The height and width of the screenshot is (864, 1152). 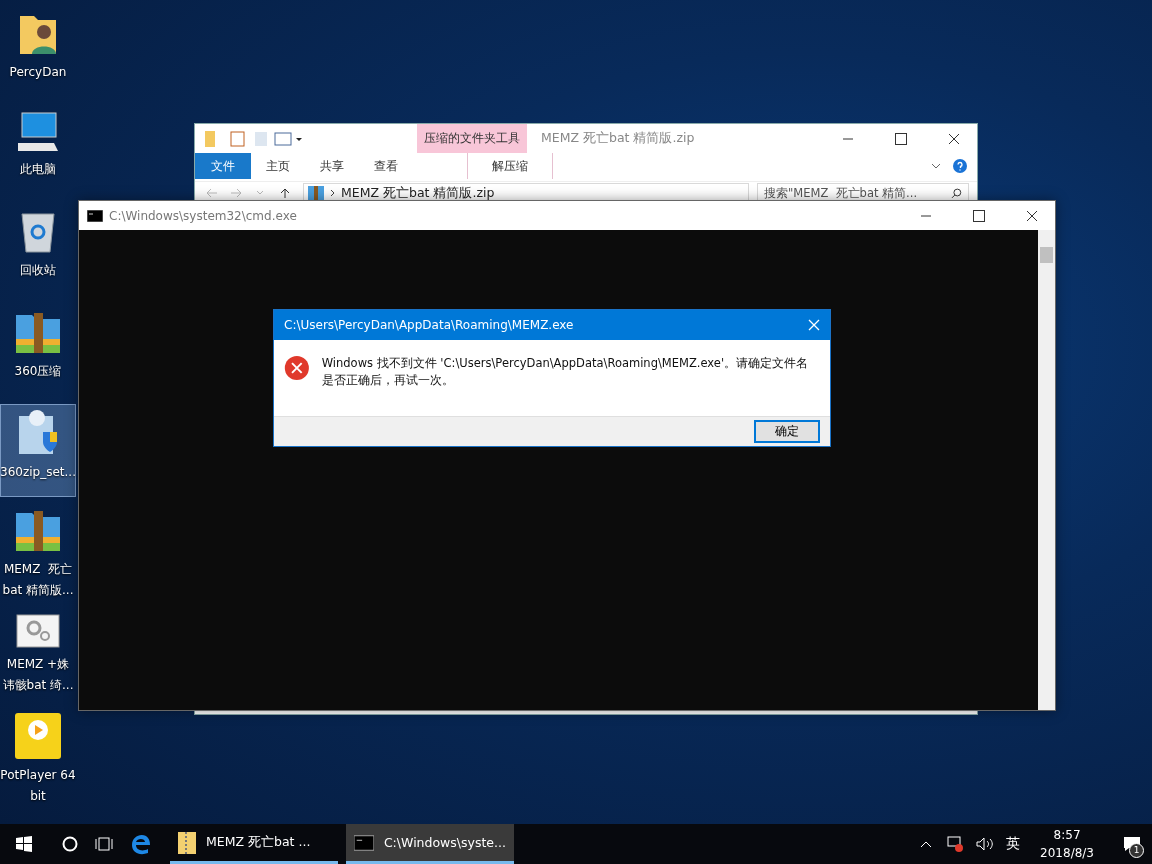 I want to click on desktop-icon: 回收站, so click(x=38, y=252).